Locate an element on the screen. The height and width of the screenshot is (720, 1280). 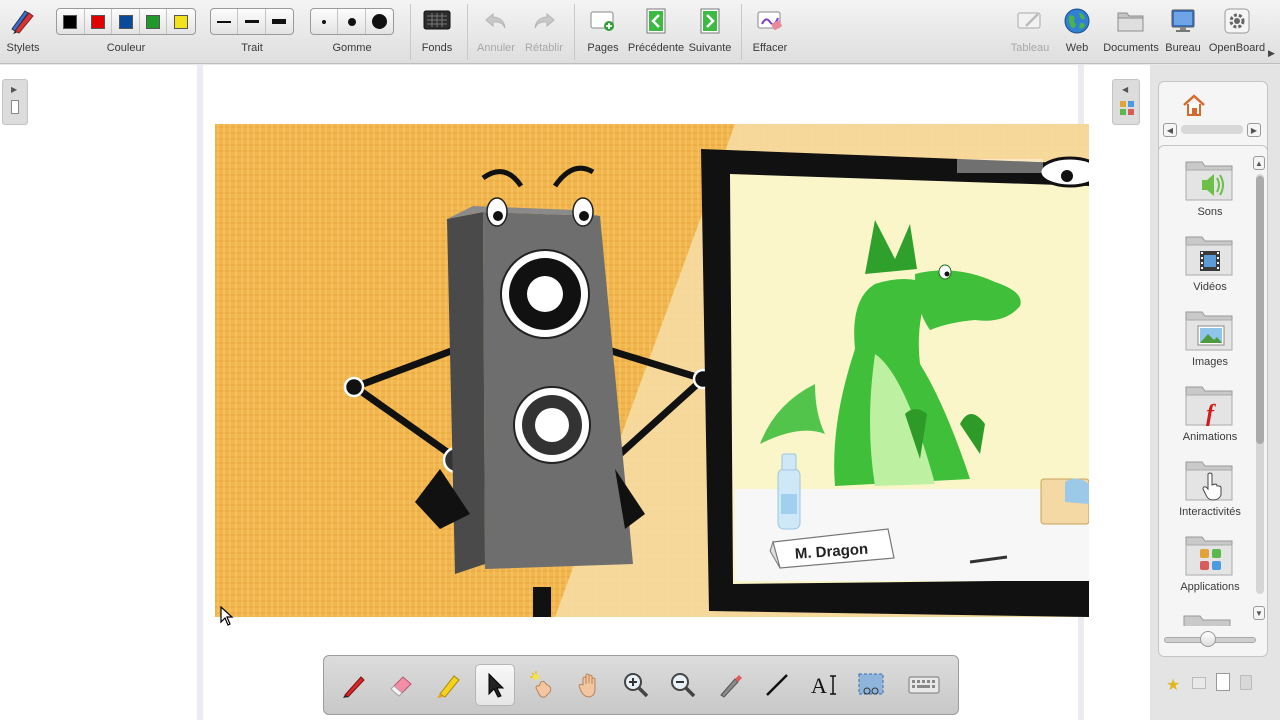
home-icon is located at coordinates (1194, 107).